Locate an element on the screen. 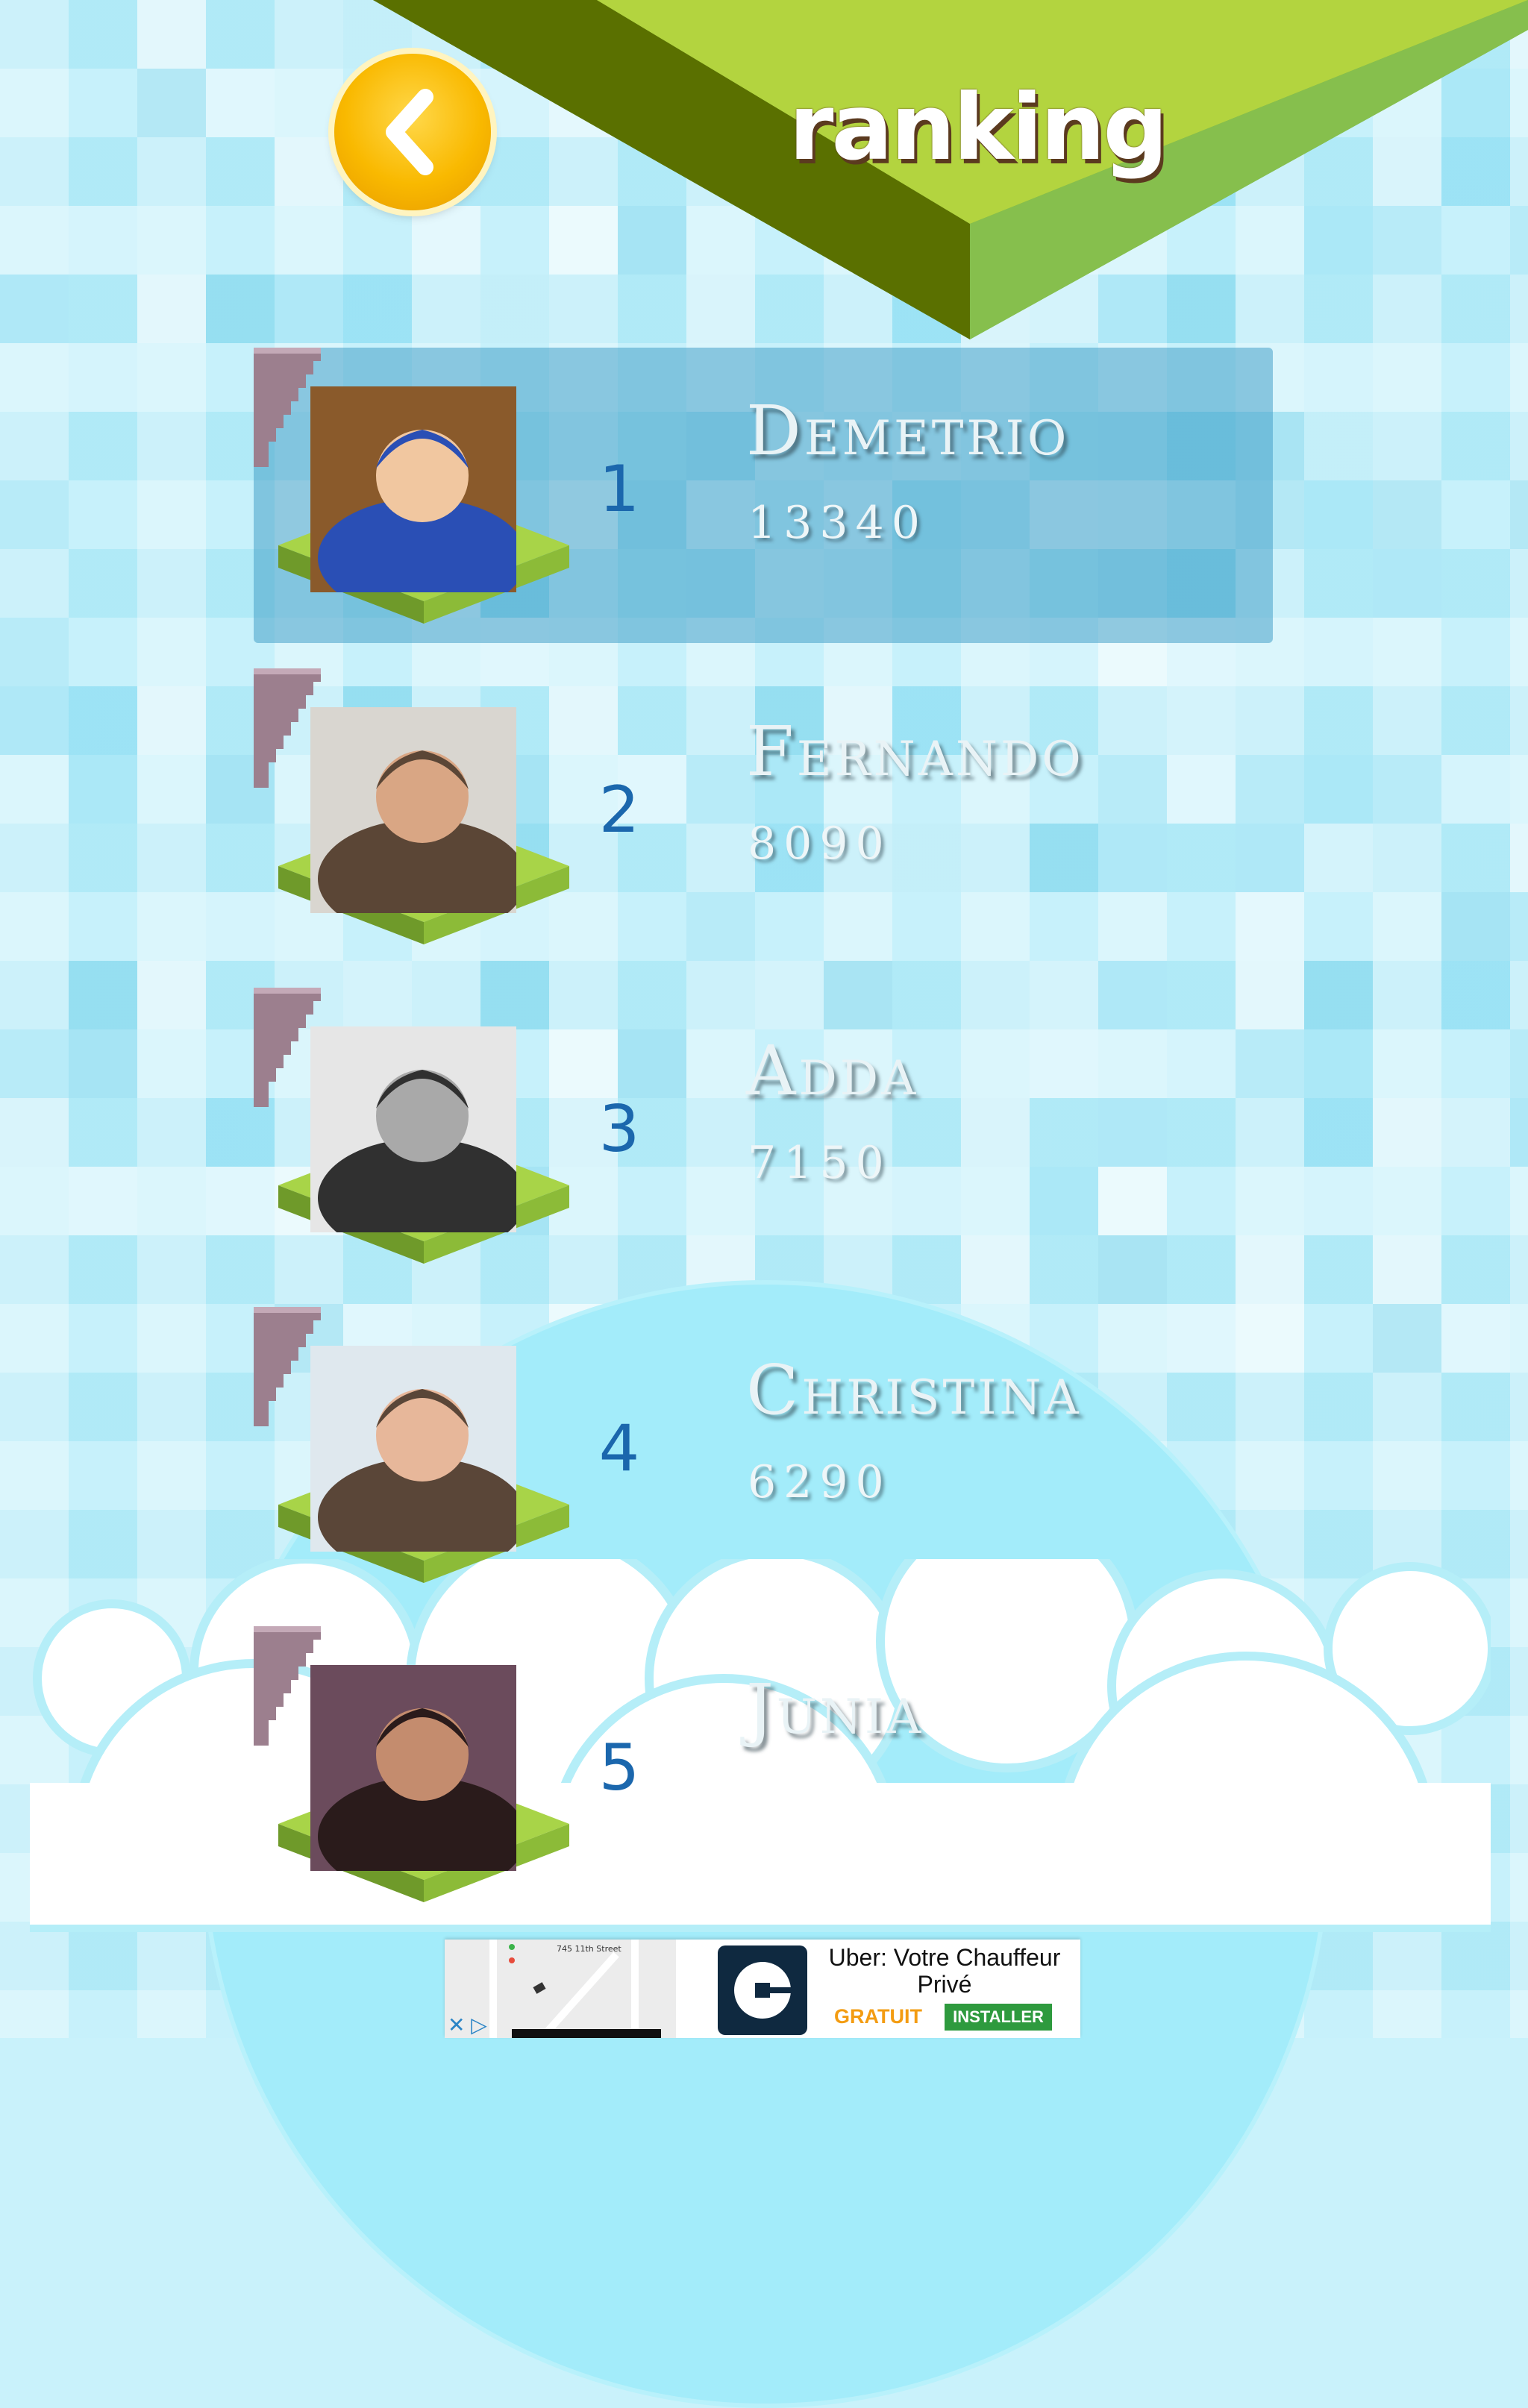  ad-title: Uber: Votre Chauffeur Privé is located at coordinates (945, 1971).